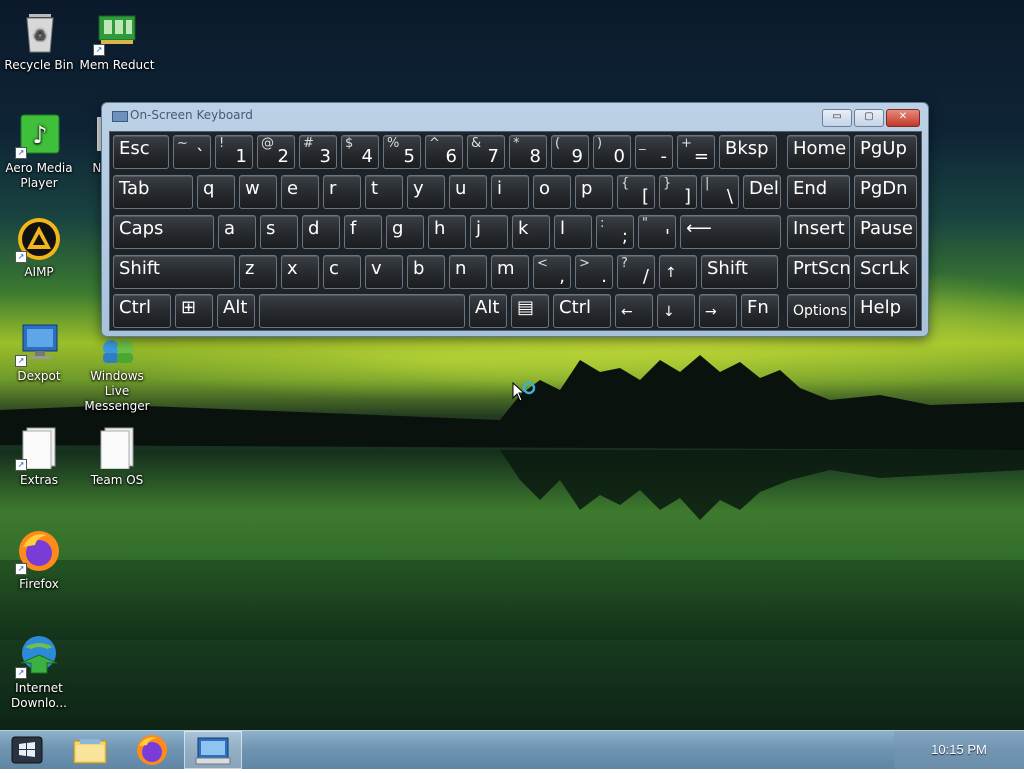  Describe the element at coordinates (837, 118) in the screenshot. I see `minimize-button: ▭` at that location.